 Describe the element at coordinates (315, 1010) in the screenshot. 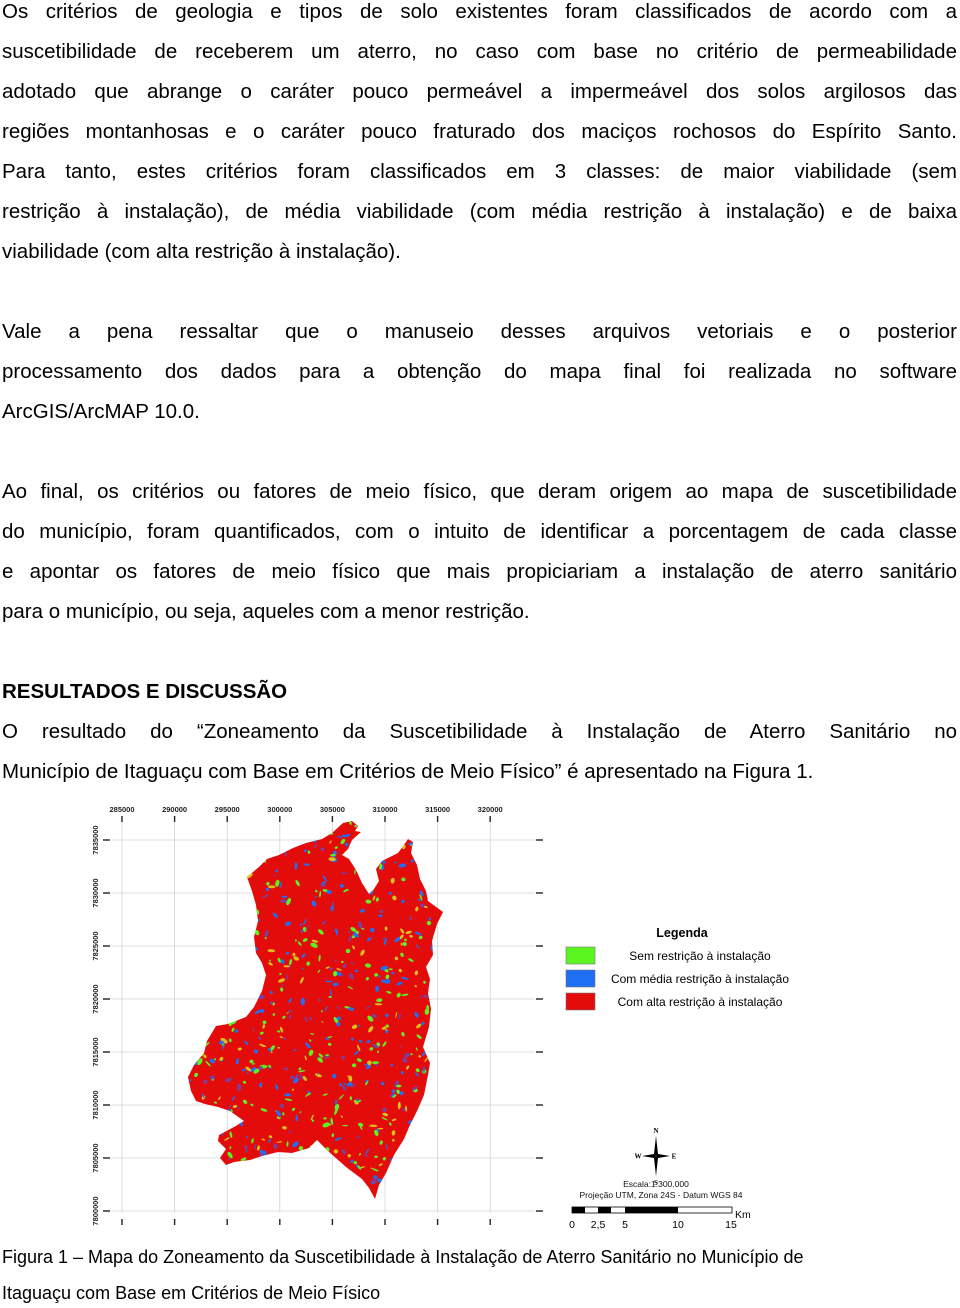

I see `municipality-fill` at that location.